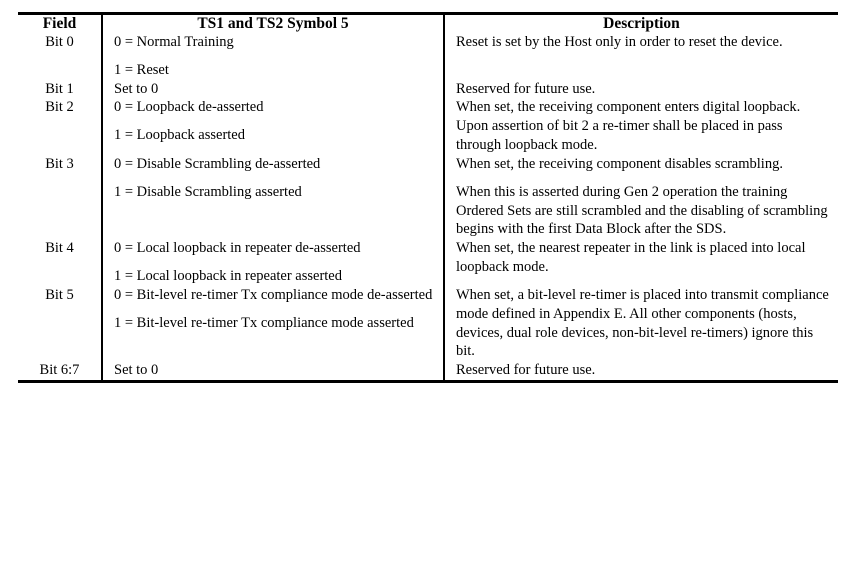  I want to click on symbol-paragraph: 1 = Disable Scrambling asserted, so click(208, 191).